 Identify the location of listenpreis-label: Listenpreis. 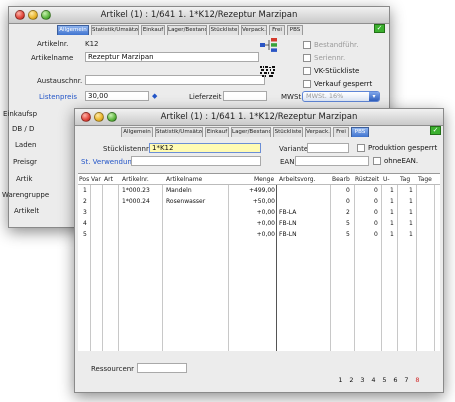
(58, 97).